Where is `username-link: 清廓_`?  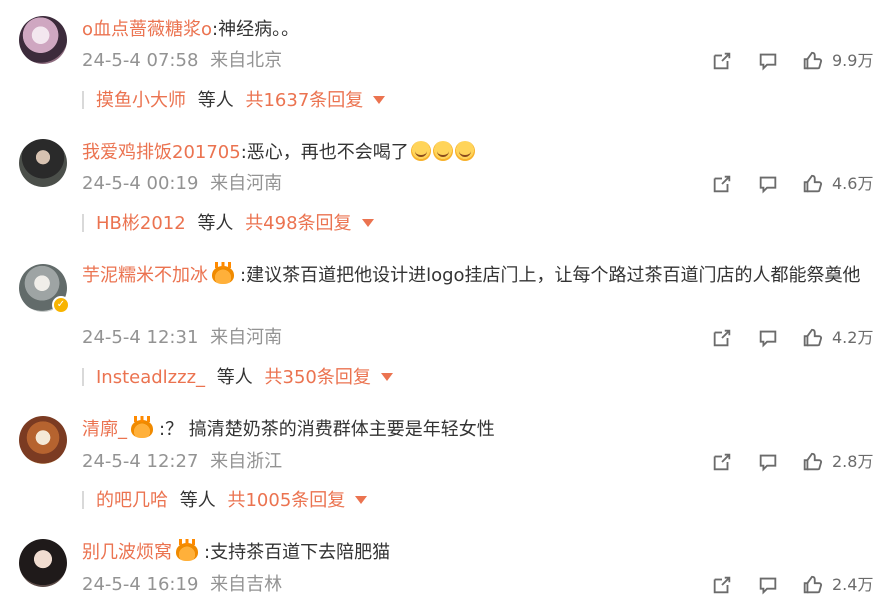
username-link: 清廓_ is located at coordinates (104, 429).